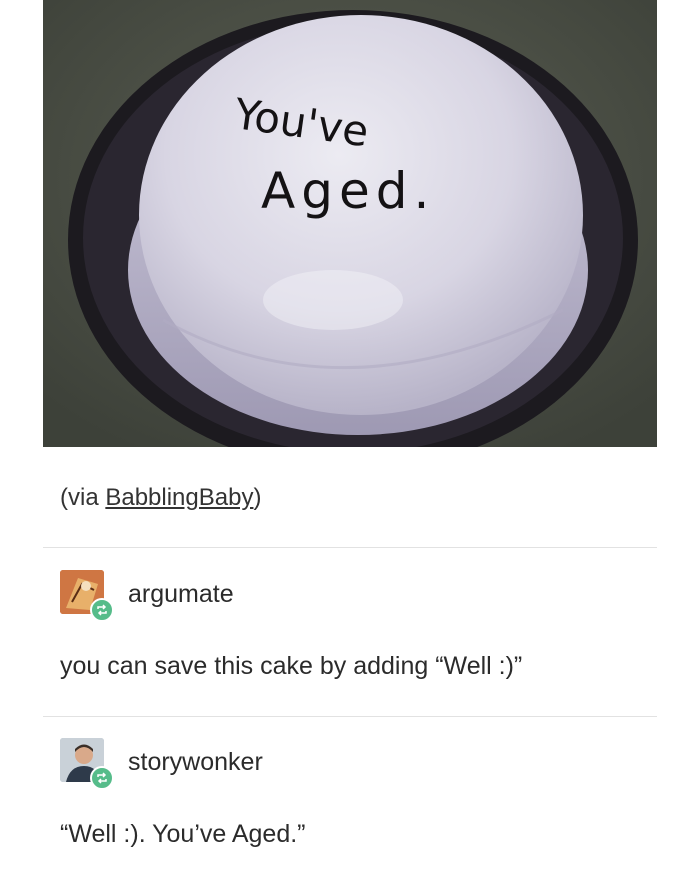 This screenshot has width=700, height=875. What do you see at coordinates (257, 497) in the screenshot?
I see `caption-suffix: )` at bounding box center [257, 497].